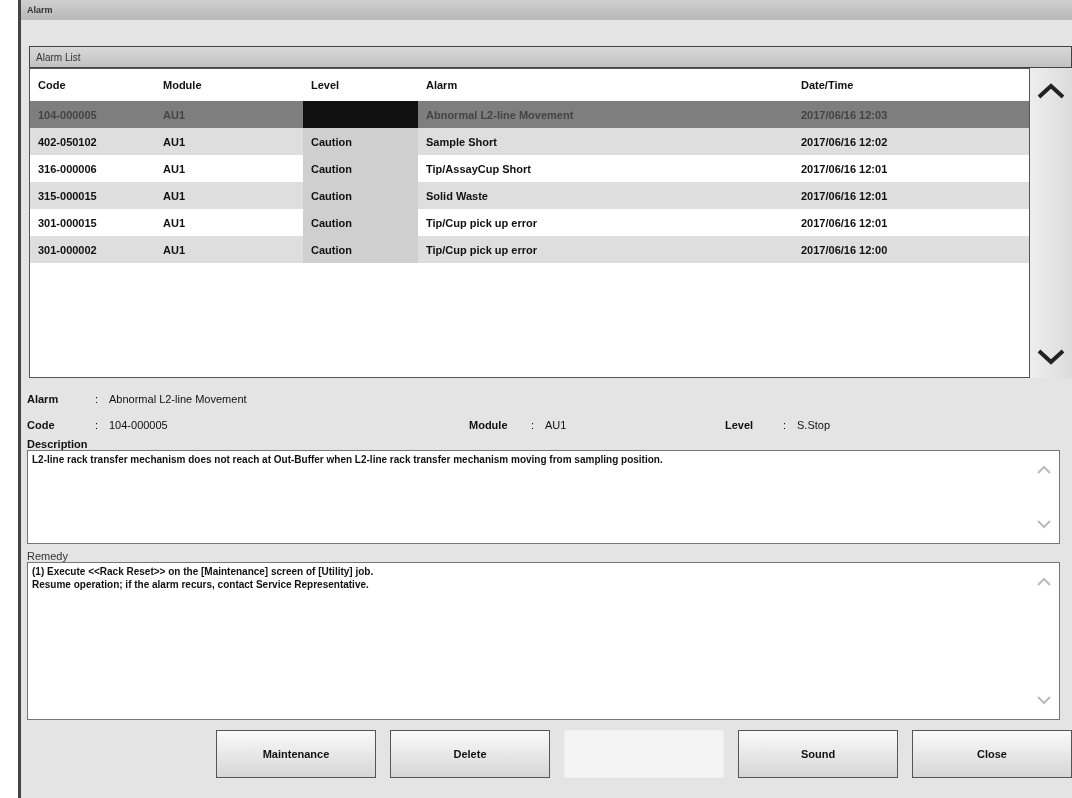 This screenshot has width=1072, height=798. What do you see at coordinates (1051, 357) in the screenshot?
I see `scroll-down-icon` at bounding box center [1051, 357].